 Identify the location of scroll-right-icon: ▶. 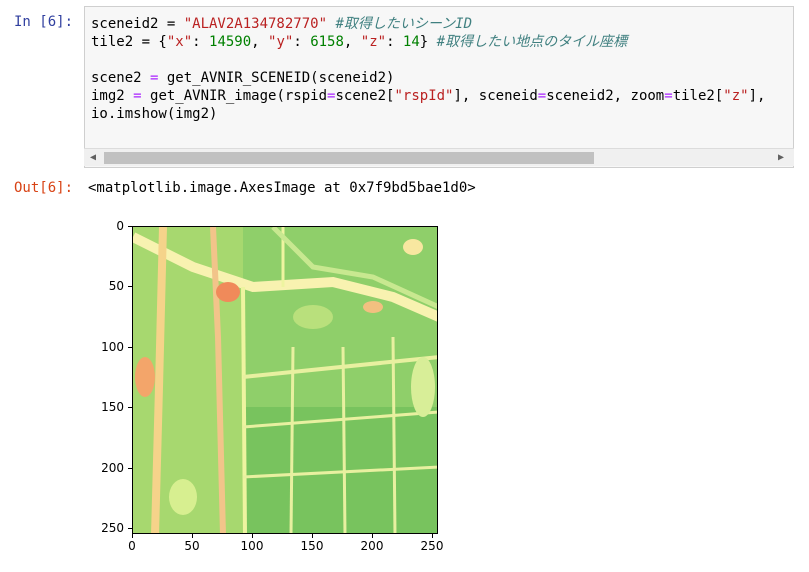
(781, 157).